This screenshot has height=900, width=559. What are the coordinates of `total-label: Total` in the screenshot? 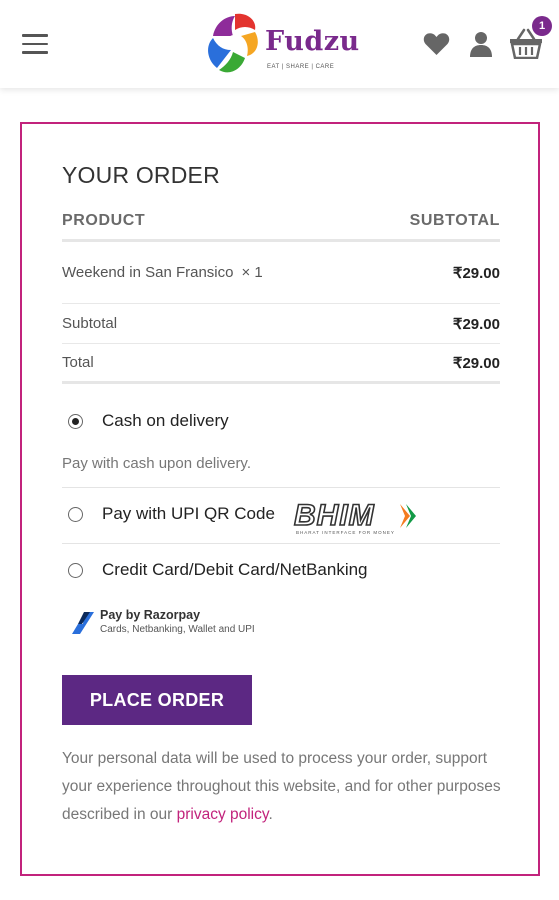 It's located at (78, 362).